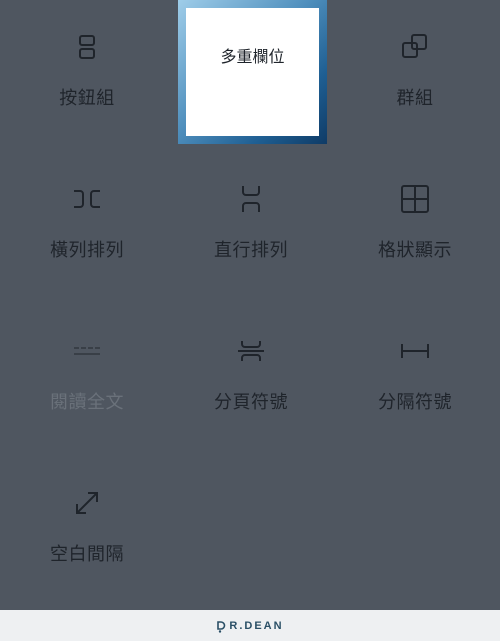  Describe the element at coordinates (415, 250) in the screenshot. I see `block-label: 格狀顯示` at that location.